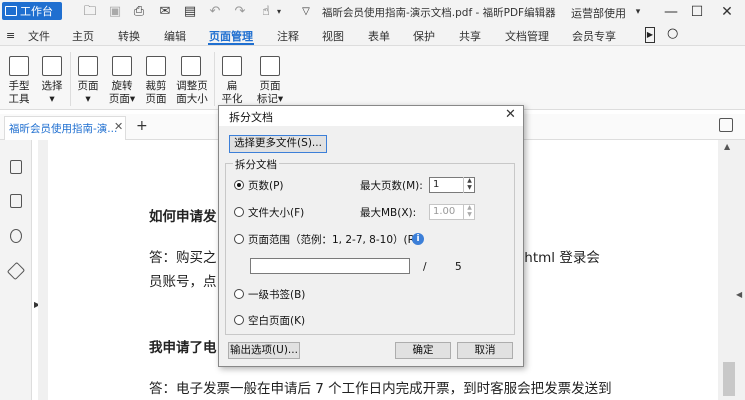  I want to click on save-icon: ▣, so click(115, 12).